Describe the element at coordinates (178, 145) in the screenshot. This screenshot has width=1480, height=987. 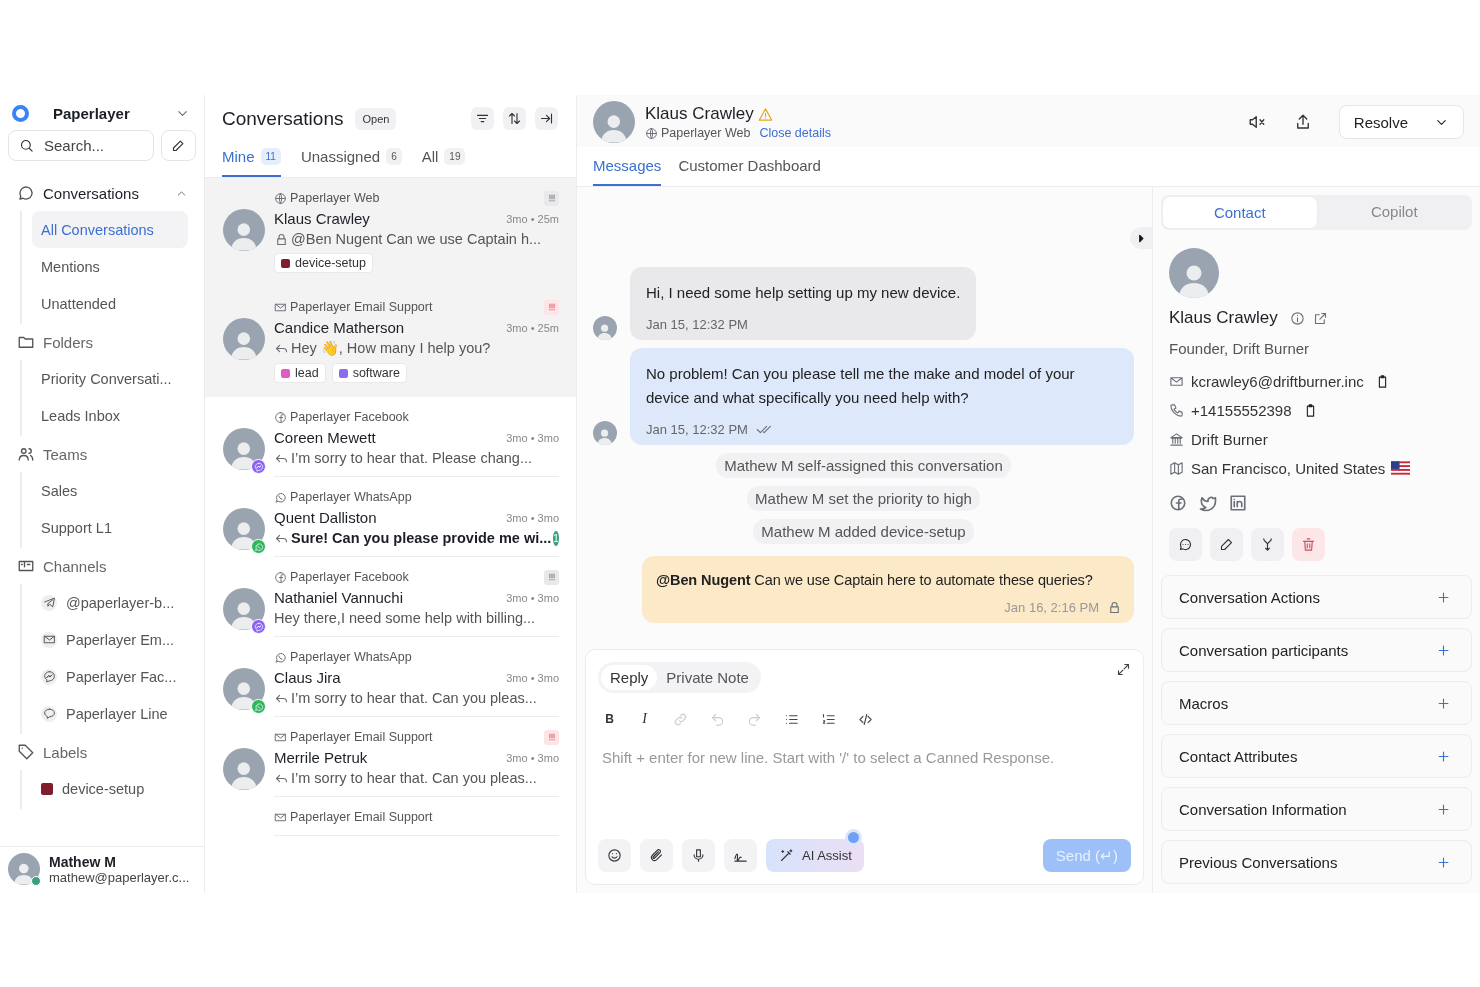
I see `compose-button` at that location.